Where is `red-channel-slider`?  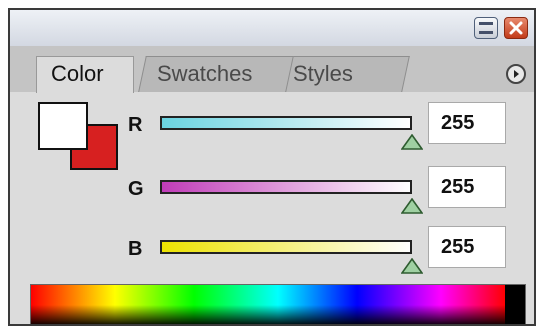
red-channel-slider is located at coordinates (286, 123).